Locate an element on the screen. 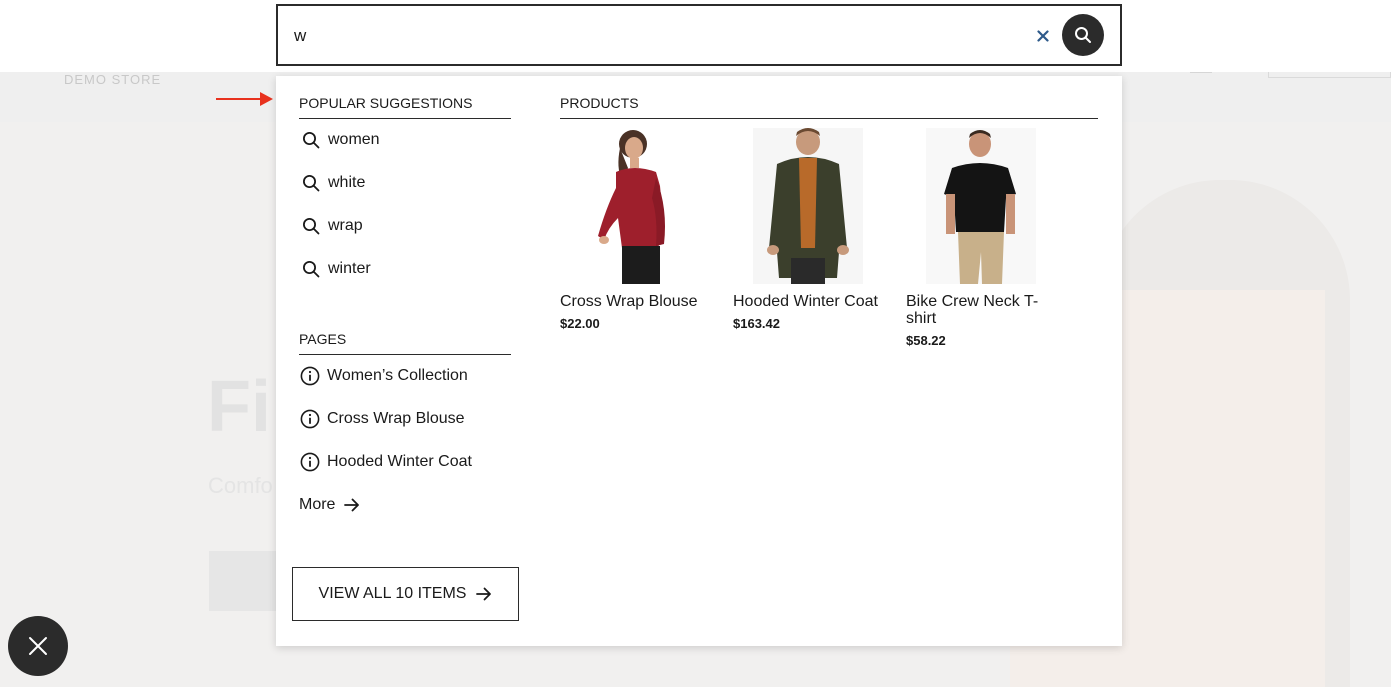  suggestion-label: wrap is located at coordinates (345, 225).